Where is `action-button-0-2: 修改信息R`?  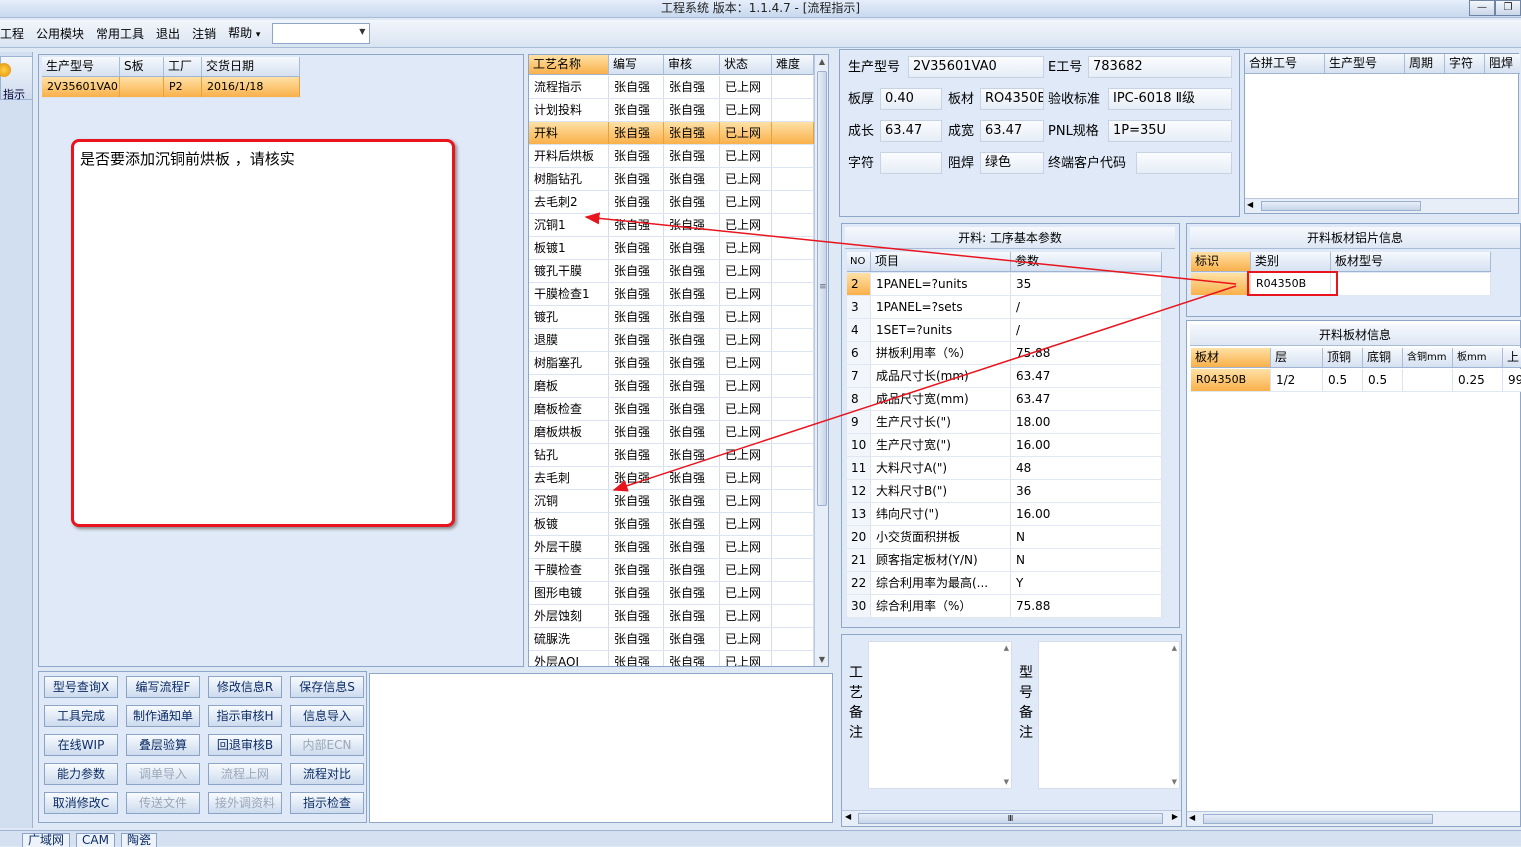 action-button-0-2: 修改信息R is located at coordinates (245, 687).